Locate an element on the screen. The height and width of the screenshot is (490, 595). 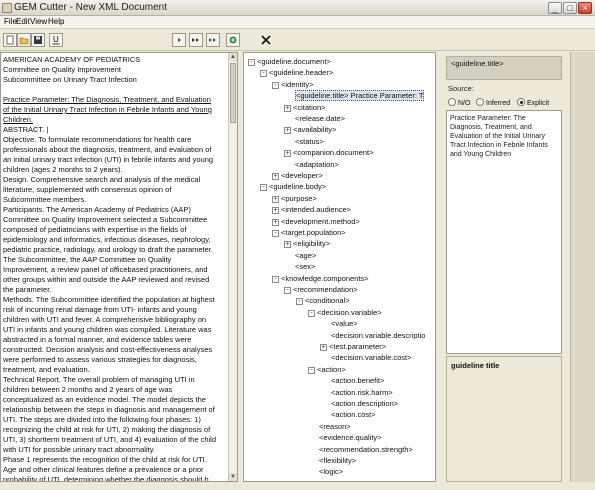
tree-node: - <recommendation> is located at coordinates (321, 289).